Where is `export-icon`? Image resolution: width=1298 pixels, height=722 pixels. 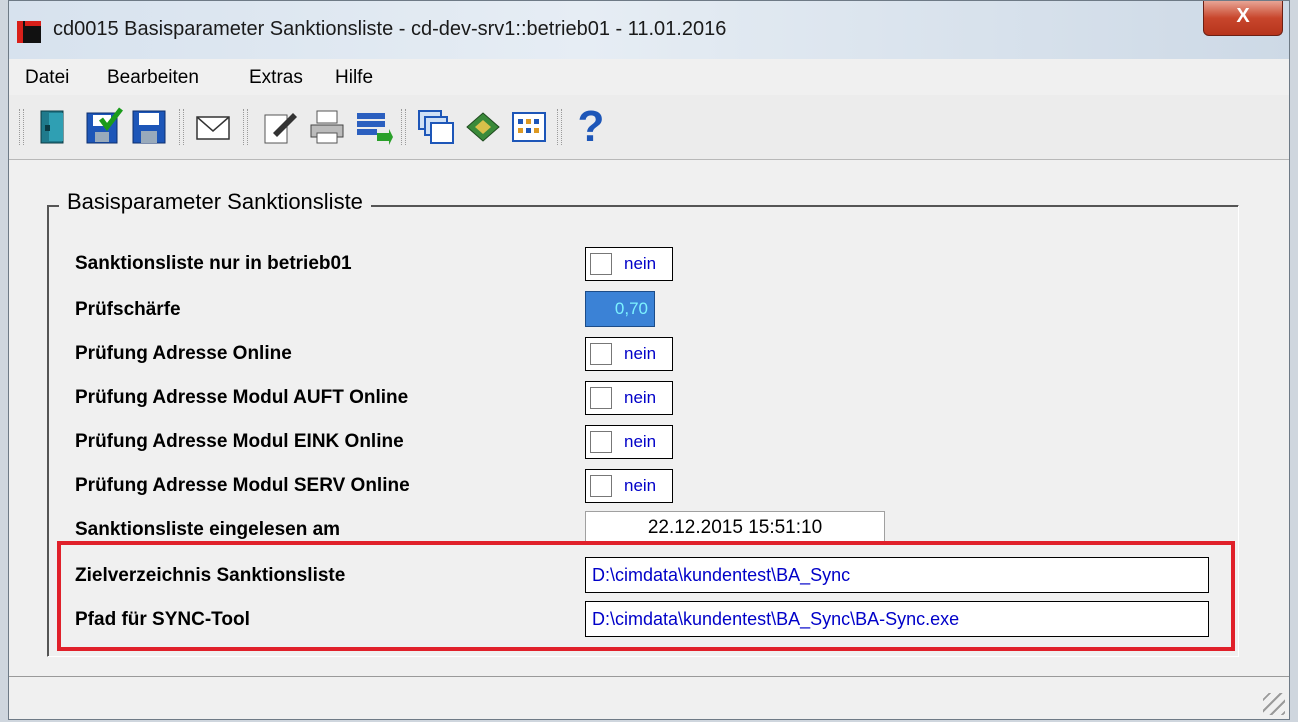
export-icon is located at coordinates (373, 127).